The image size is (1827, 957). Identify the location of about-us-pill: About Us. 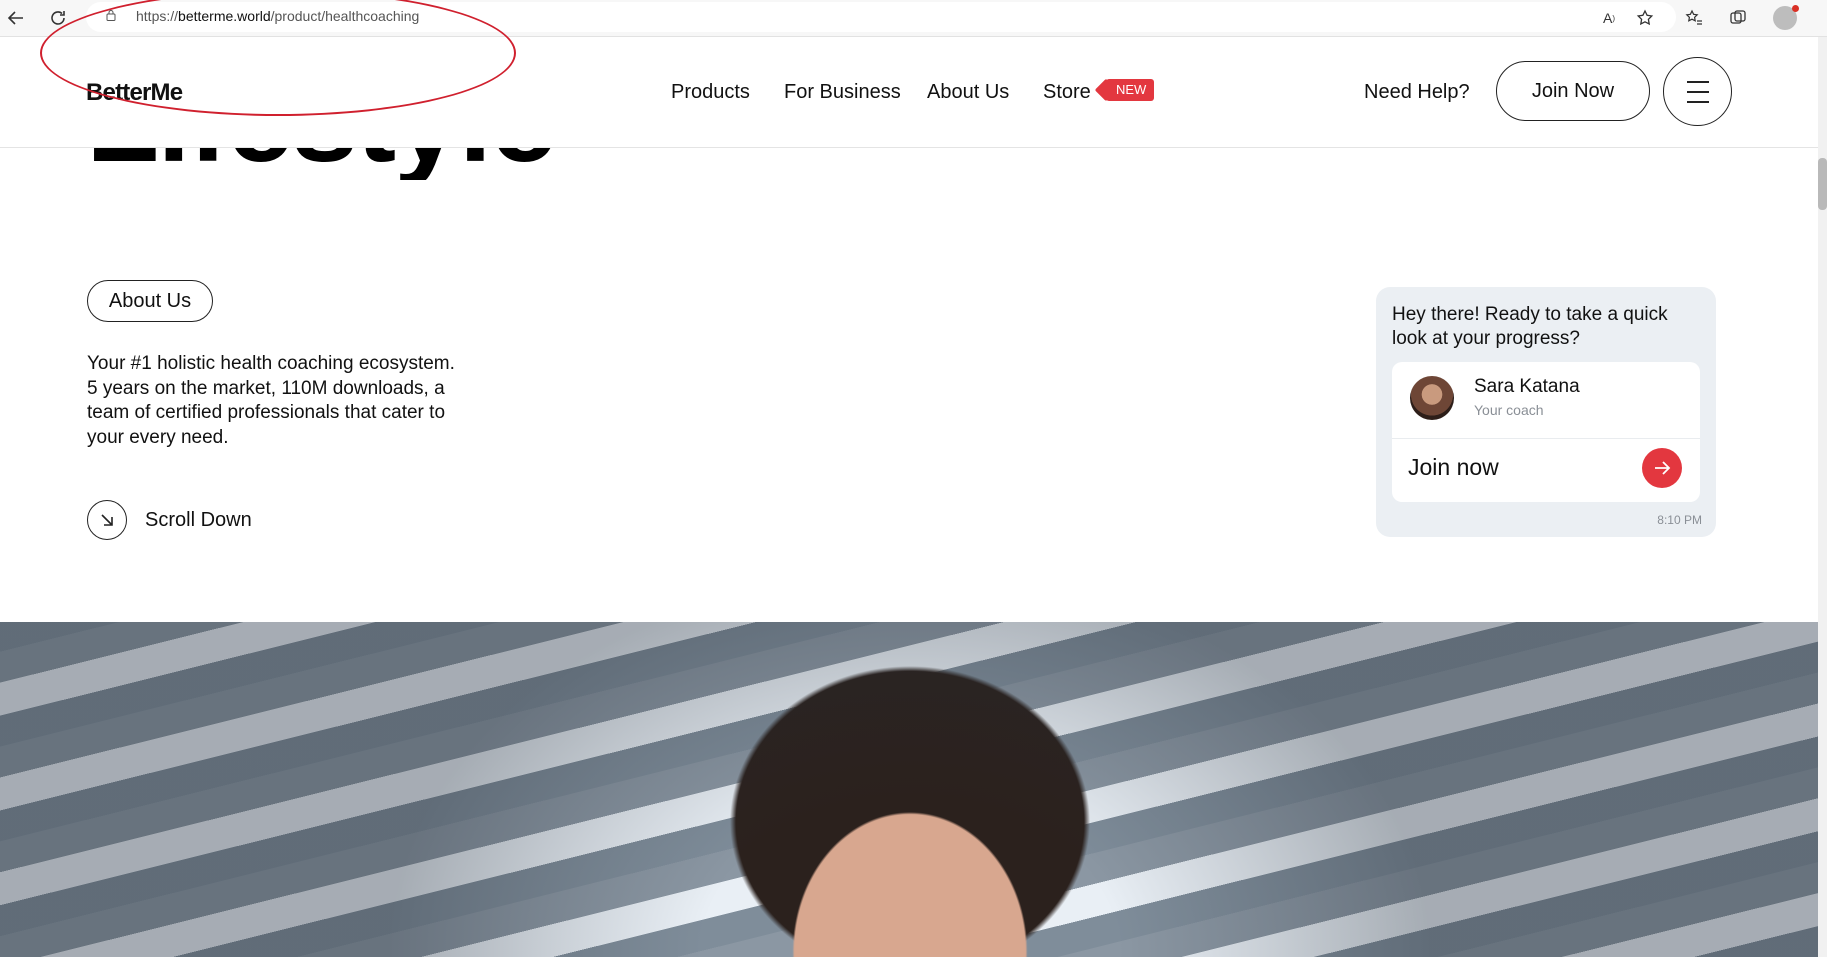
(150, 301).